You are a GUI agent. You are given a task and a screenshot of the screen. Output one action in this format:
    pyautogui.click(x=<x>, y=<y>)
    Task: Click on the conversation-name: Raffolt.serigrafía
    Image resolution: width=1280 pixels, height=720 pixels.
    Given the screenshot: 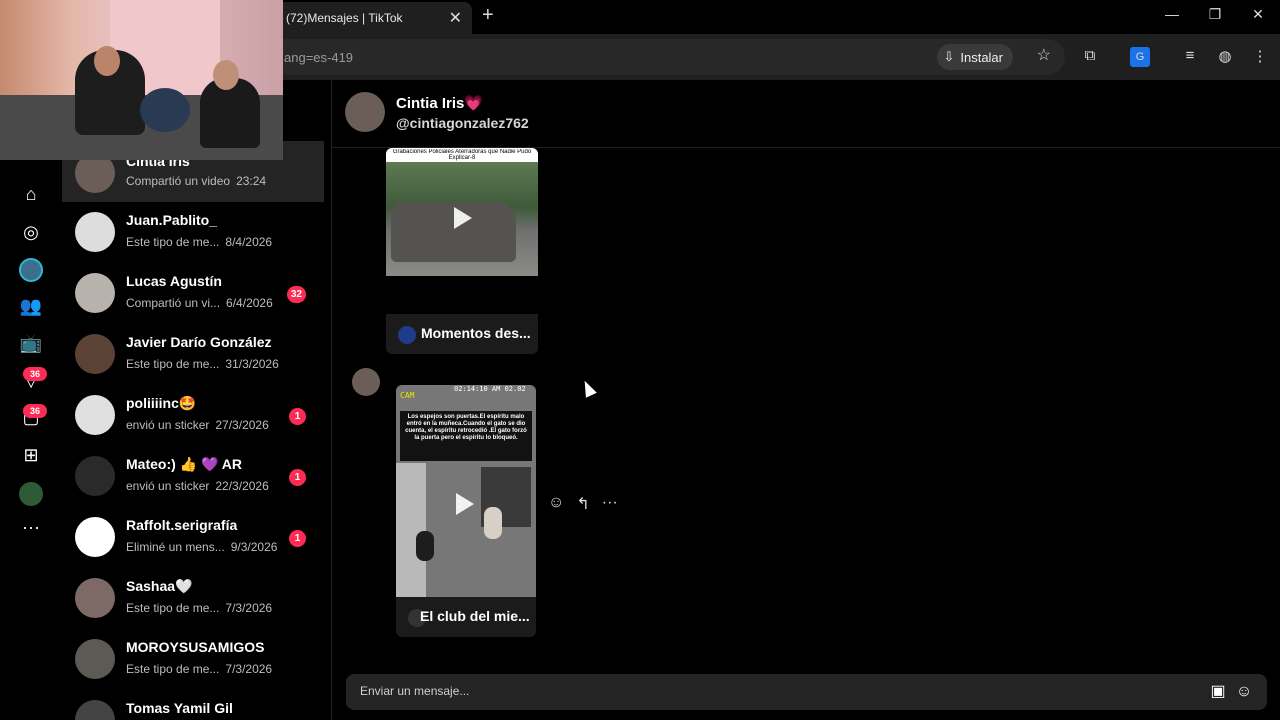 What is the action you would take?
    pyautogui.click(x=182, y=525)
    